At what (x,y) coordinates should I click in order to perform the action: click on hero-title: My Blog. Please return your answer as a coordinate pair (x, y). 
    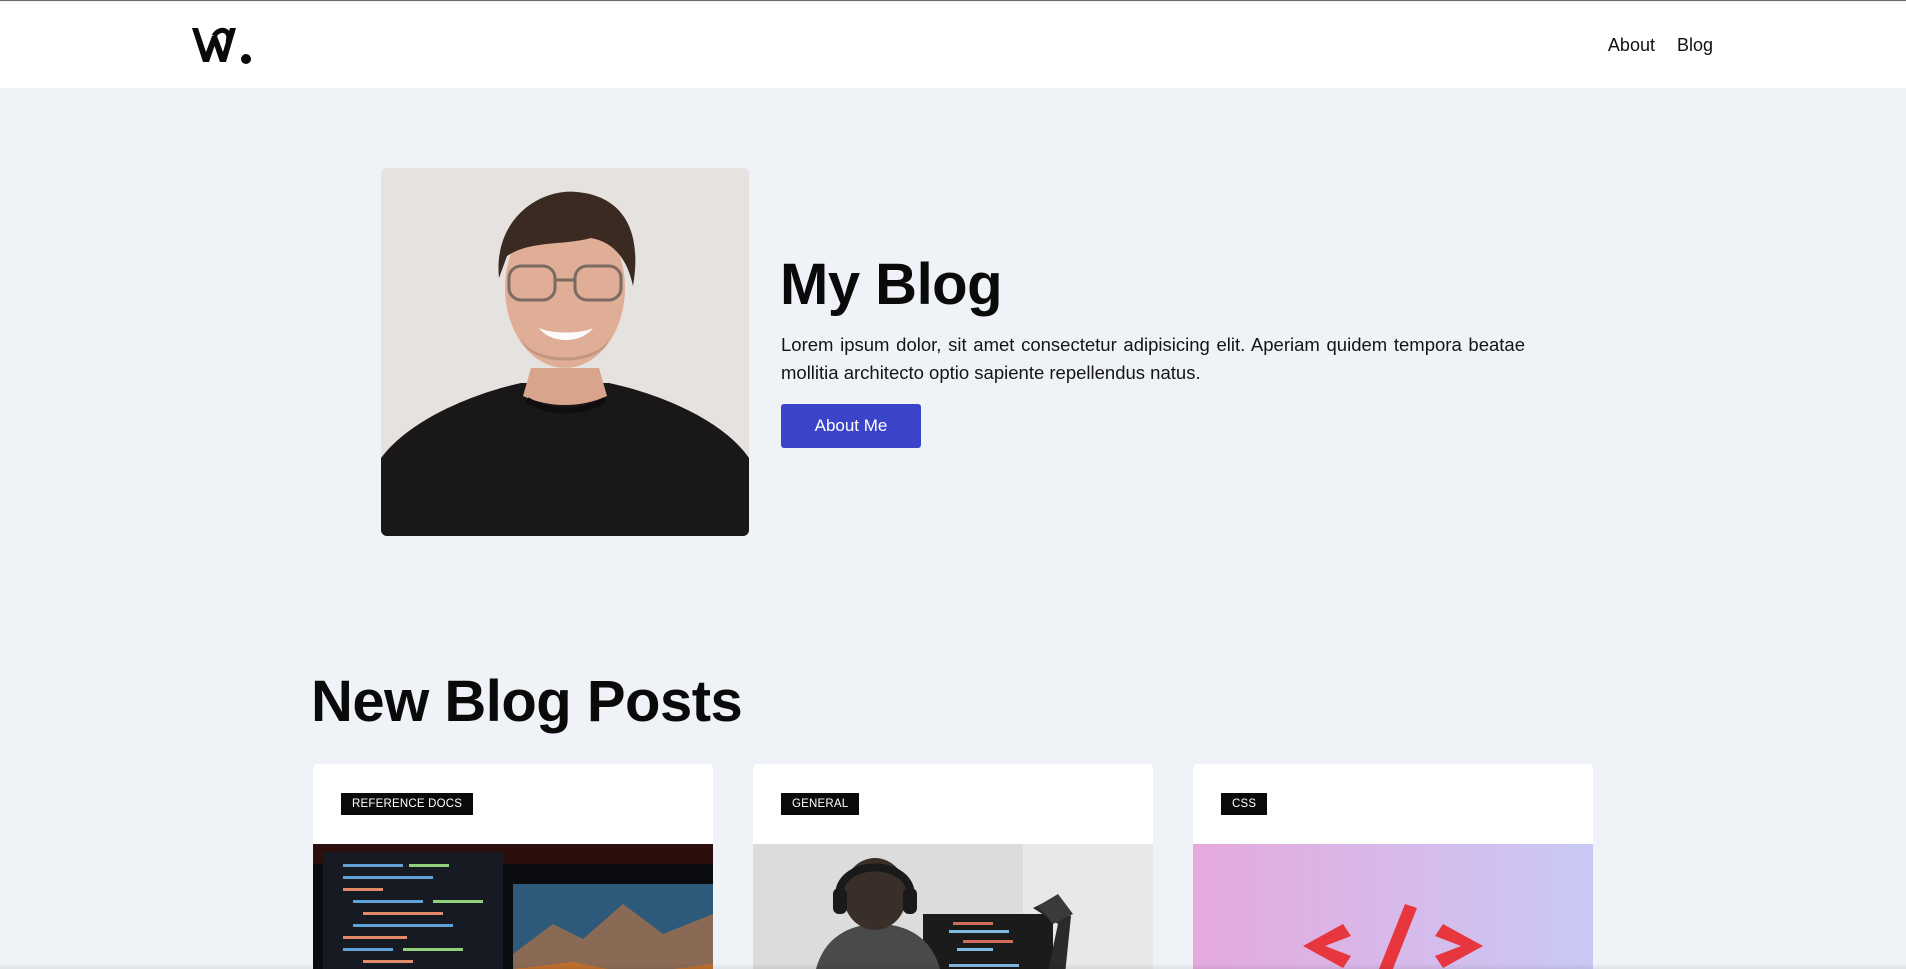
    Looking at the image, I should click on (891, 284).